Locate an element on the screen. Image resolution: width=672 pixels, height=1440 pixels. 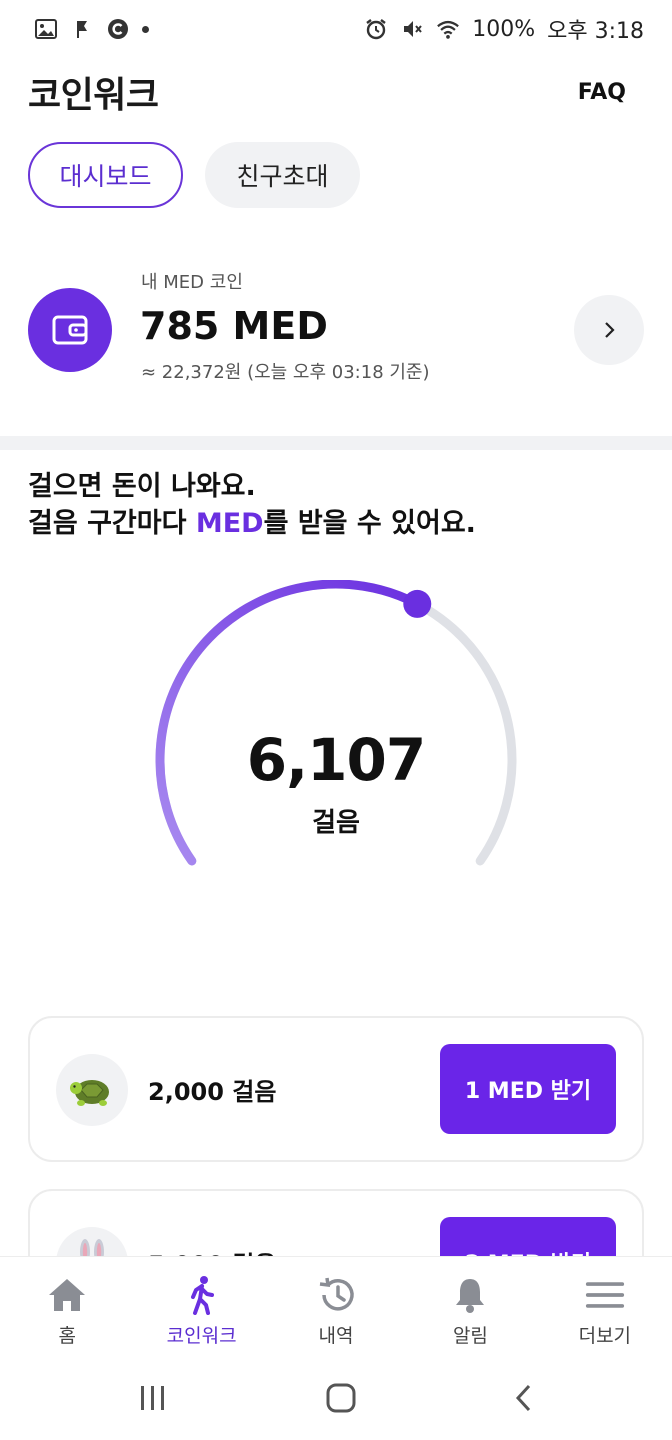
headline: 걸으면 돈이 나와요. 걸음 구간마다 MED를 받을 수 있어요. is located at coordinates (252, 505).